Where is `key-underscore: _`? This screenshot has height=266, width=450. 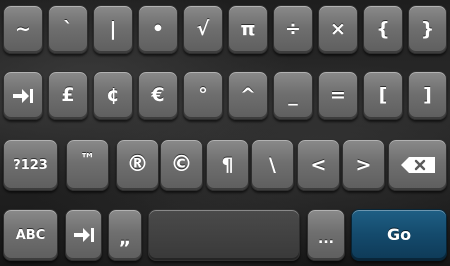
key-underscore: _ is located at coordinates (293, 95).